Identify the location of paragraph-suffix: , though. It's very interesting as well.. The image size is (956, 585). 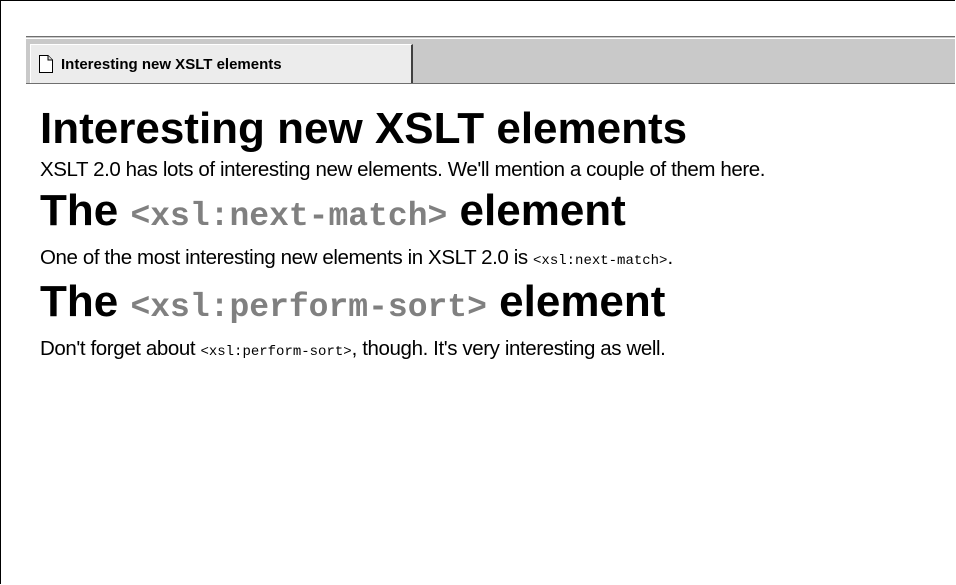
(508, 348).